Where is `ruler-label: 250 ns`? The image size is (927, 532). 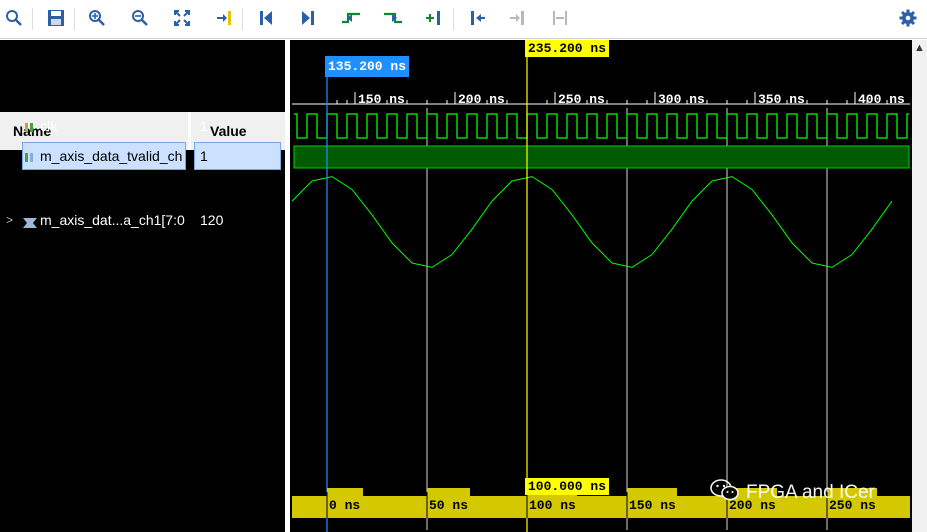
ruler-label: 250 ns is located at coordinates (581, 99).